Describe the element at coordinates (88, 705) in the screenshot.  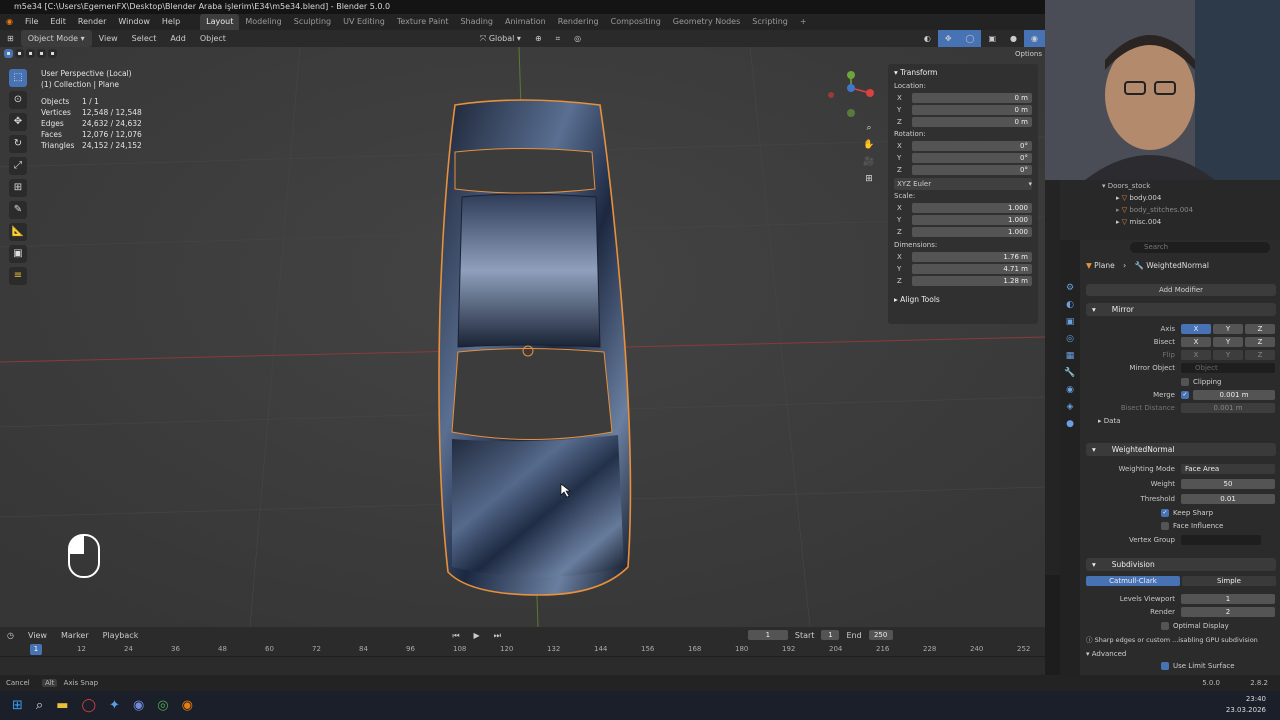
I see `opera-icon: ◯` at that location.